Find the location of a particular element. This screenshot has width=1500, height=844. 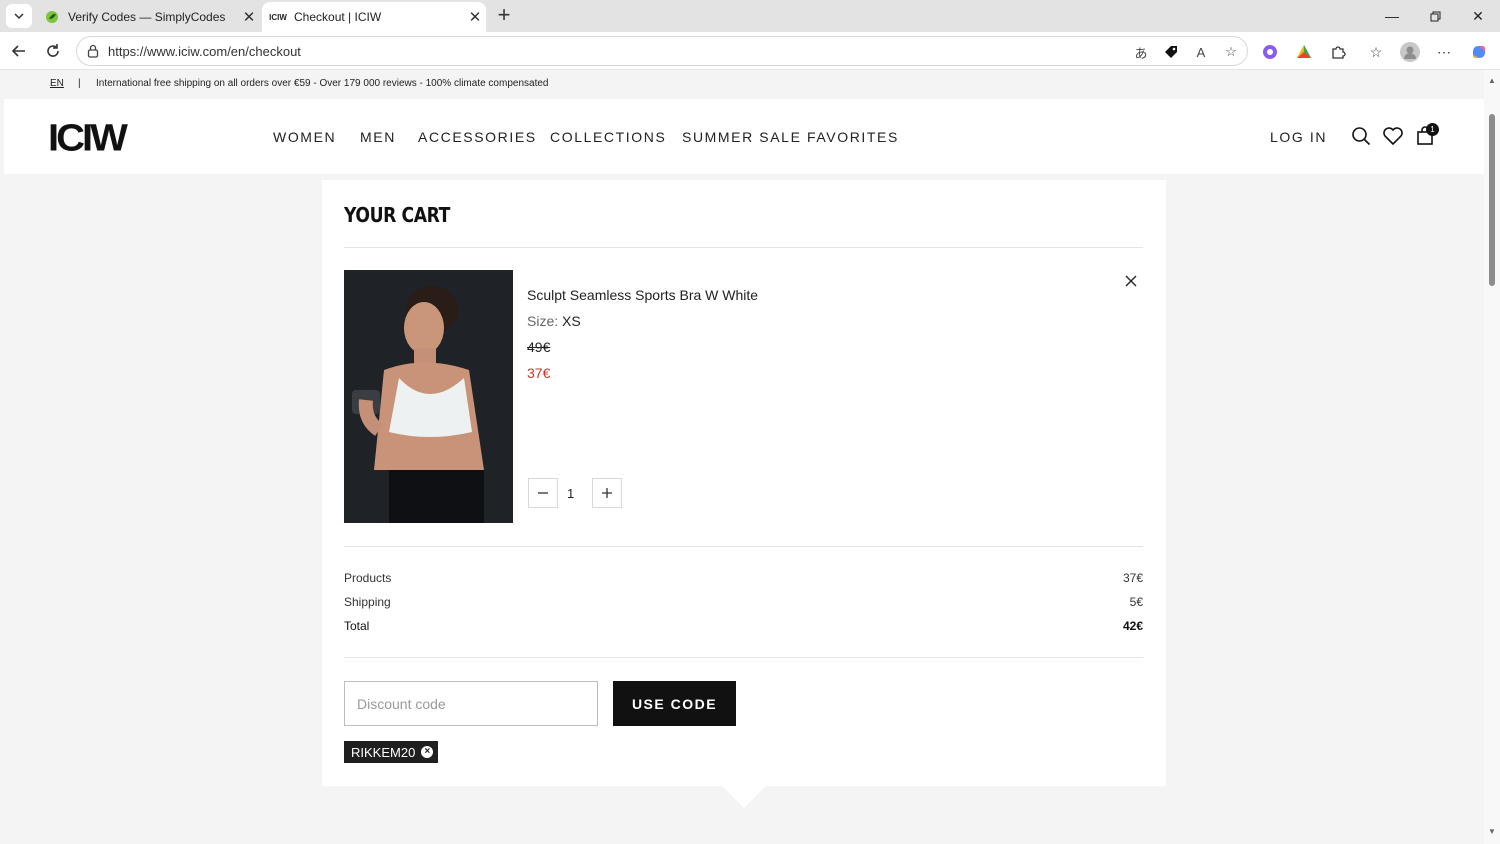

browser-tab-simplycodes: Verify Codes — SimplyCodes ✕ is located at coordinates (148, 17).